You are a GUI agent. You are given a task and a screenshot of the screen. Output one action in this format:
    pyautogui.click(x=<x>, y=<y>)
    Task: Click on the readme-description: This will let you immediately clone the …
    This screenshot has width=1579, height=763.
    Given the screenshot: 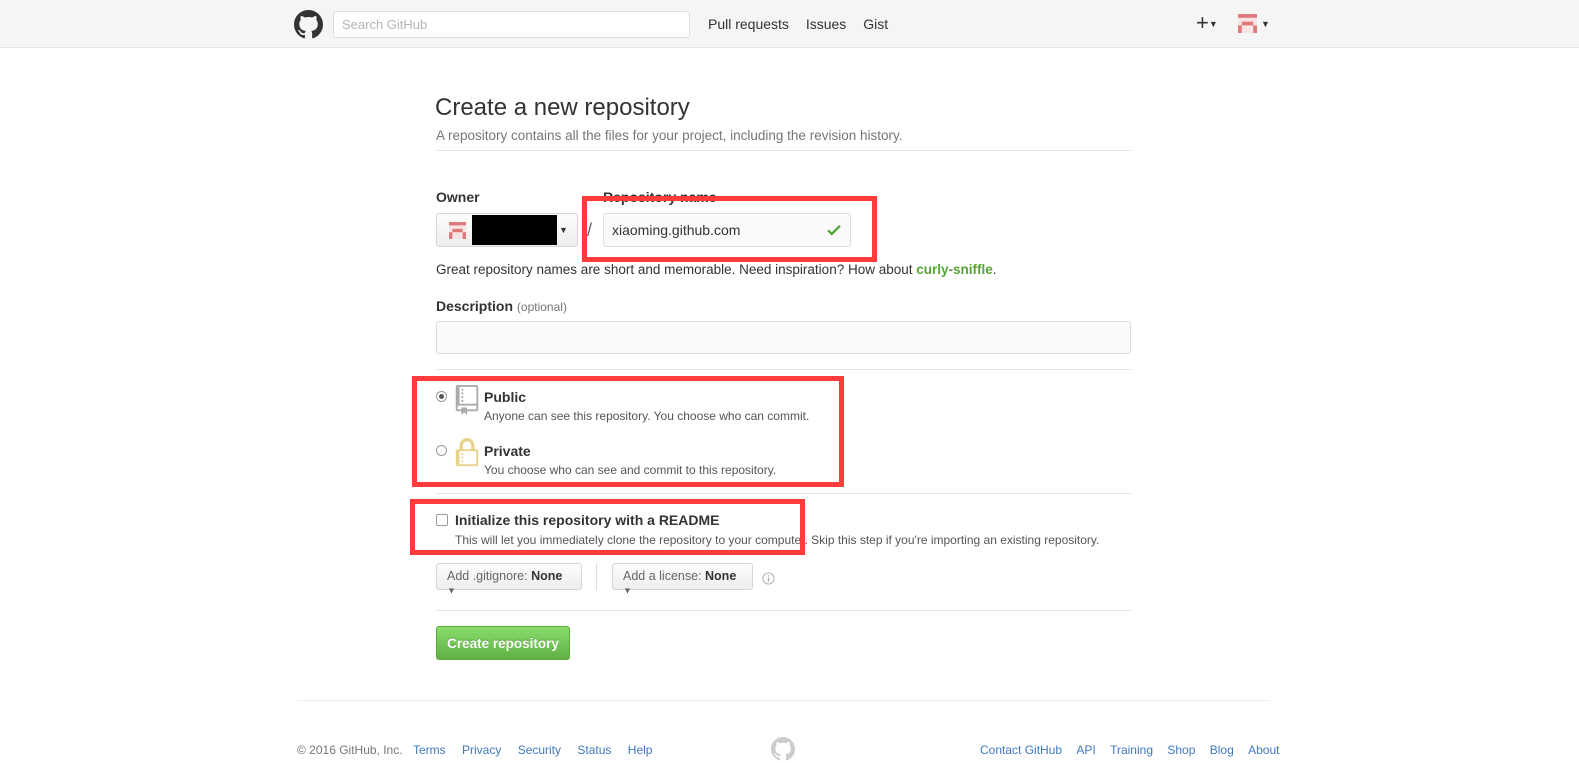 What is the action you would take?
    pyautogui.click(x=777, y=540)
    